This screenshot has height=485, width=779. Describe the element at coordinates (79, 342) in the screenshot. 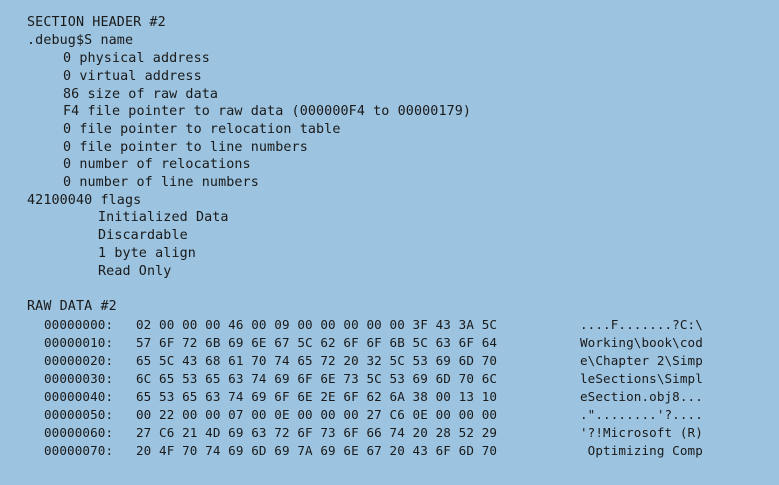

I see `hex-address: 00000010:` at that location.